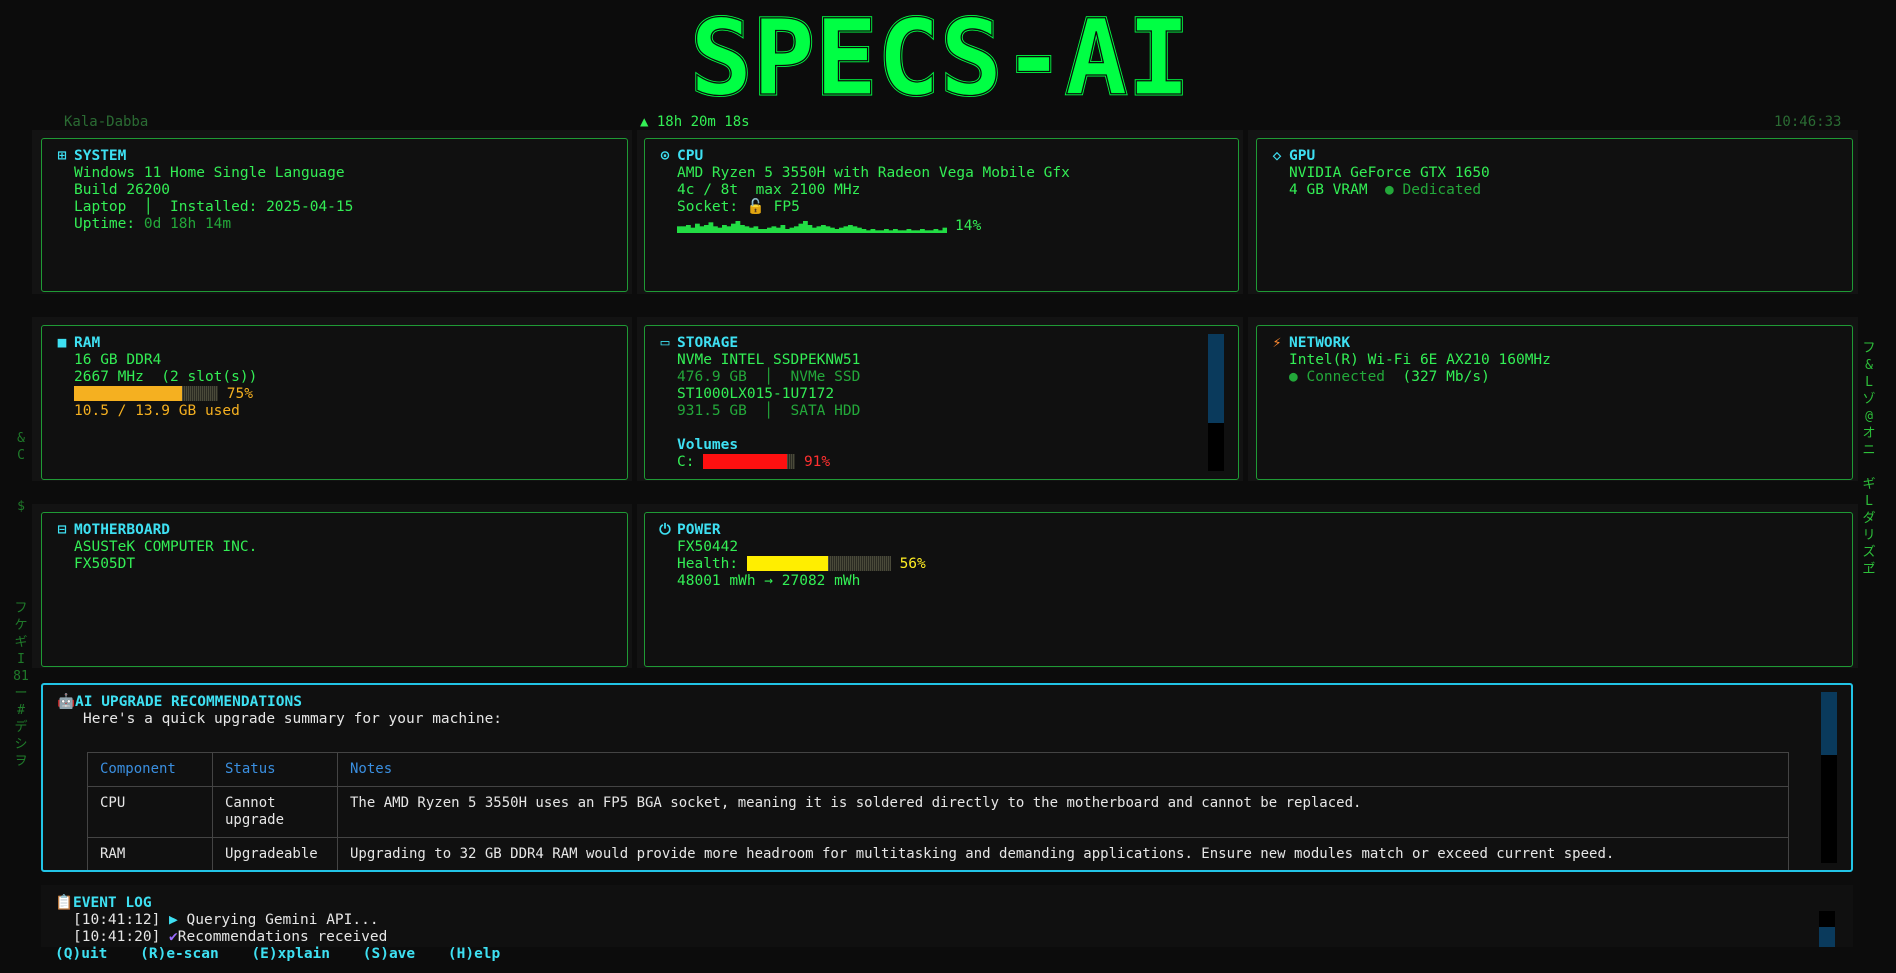 The height and width of the screenshot is (973, 1896). I want to click on rain-glyph: ゾ, so click(1869, 399).